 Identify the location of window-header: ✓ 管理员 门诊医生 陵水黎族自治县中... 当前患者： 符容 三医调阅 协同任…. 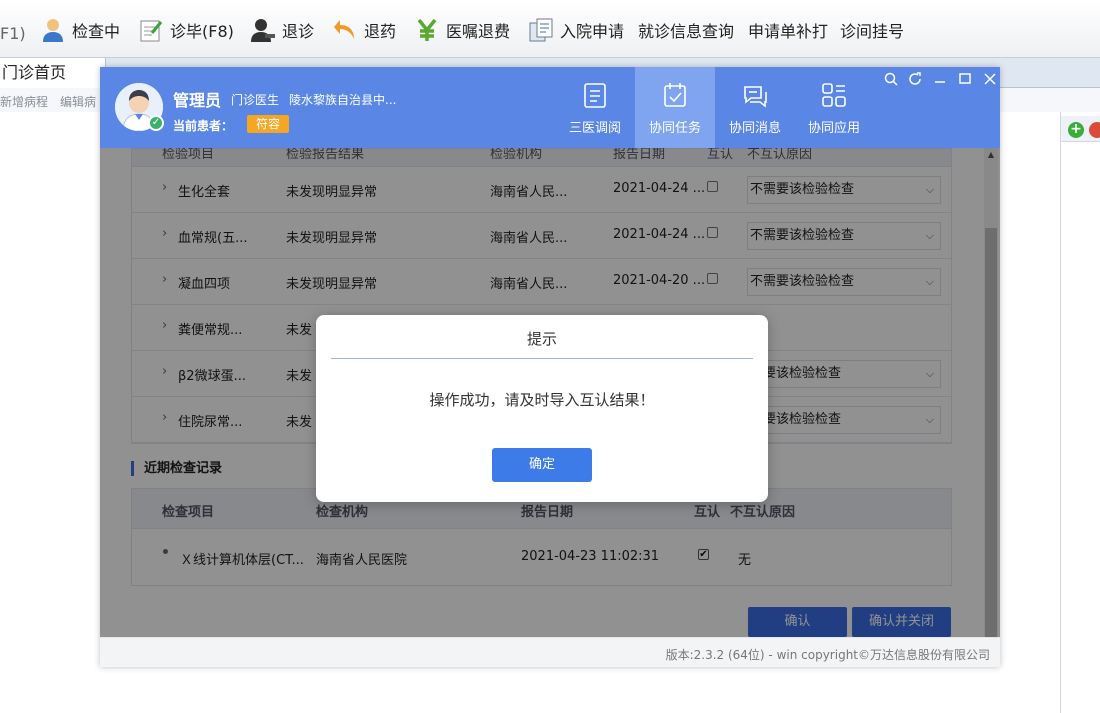
(550, 107).